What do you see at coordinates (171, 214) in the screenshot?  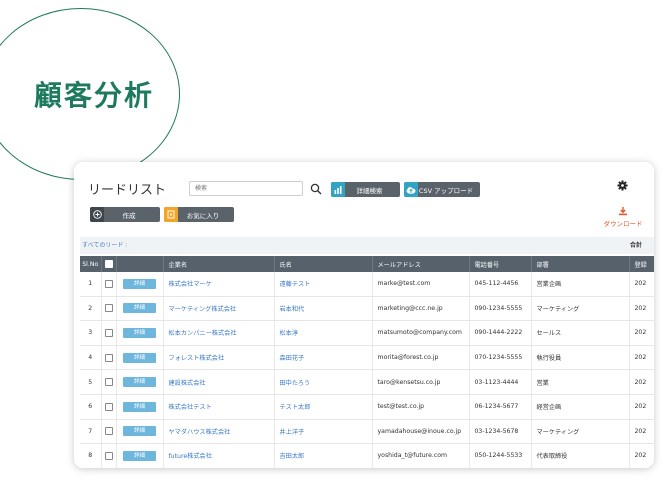 I see `bookmark-icon` at bounding box center [171, 214].